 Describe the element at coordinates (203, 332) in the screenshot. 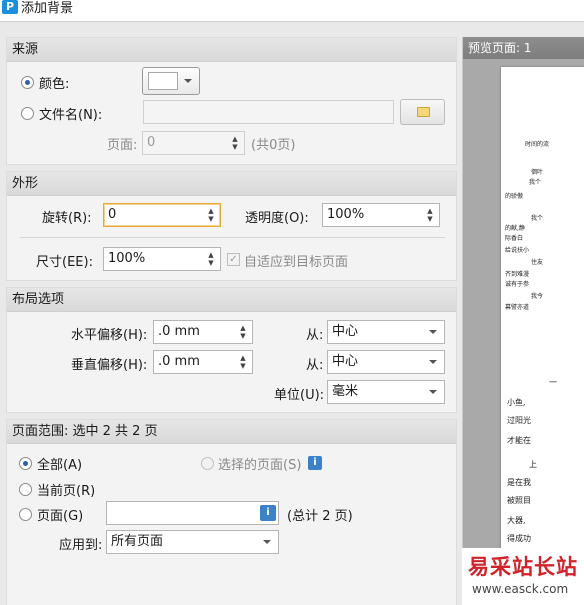

I see `h-offset-stepper: .0 mm ▲ ▼` at that location.